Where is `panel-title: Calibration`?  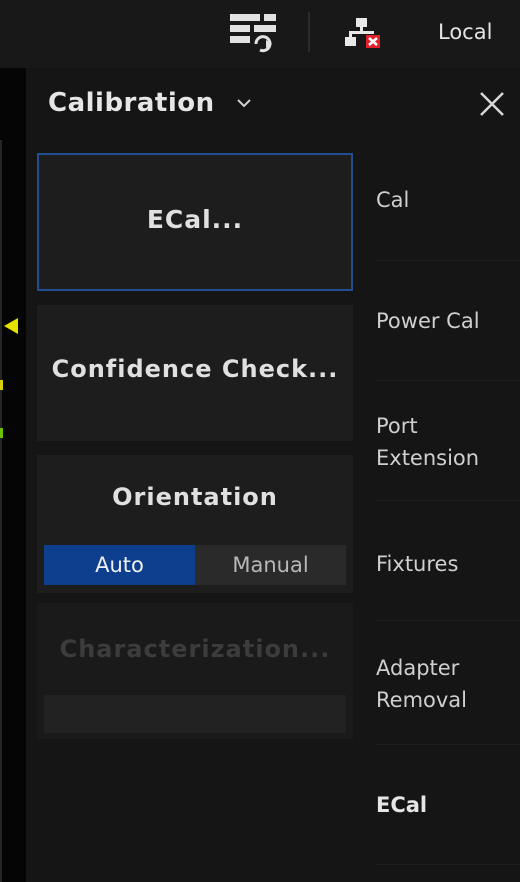 panel-title: Calibration is located at coordinates (131, 103).